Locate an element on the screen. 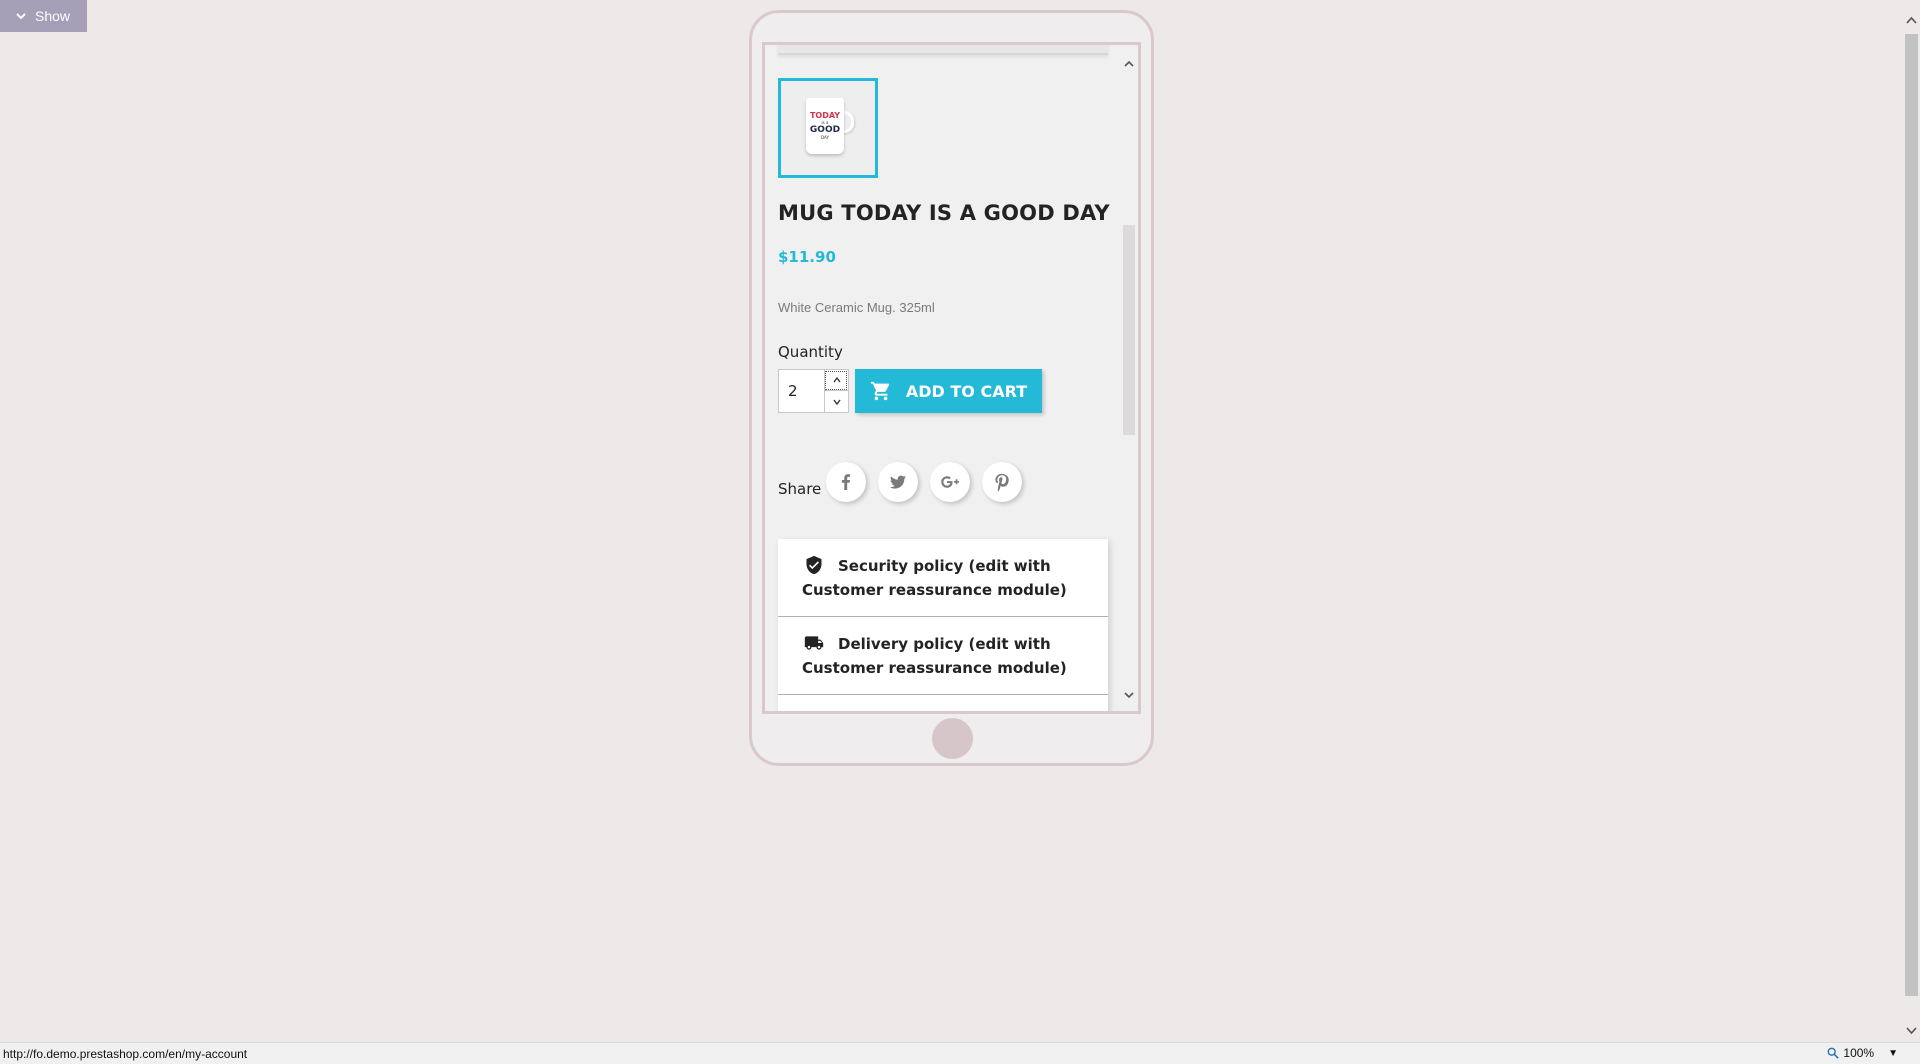 The width and height of the screenshot is (1920, 1064). phone-home-button is located at coordinates (952, 738).